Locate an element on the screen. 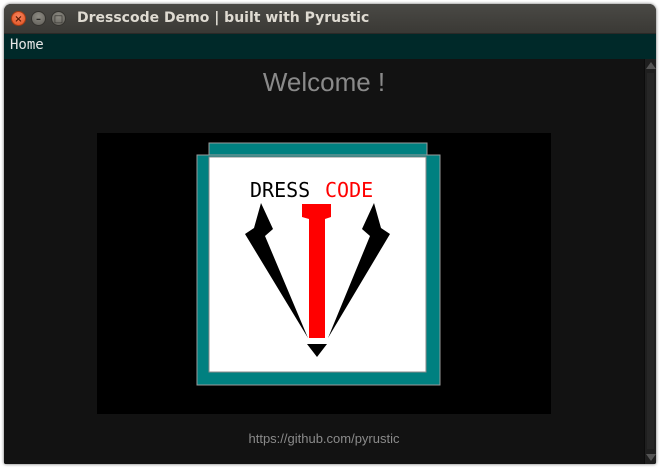 This screenshot has width=664, height=469. menu-bar: Home is located at coordinates (330, 46).